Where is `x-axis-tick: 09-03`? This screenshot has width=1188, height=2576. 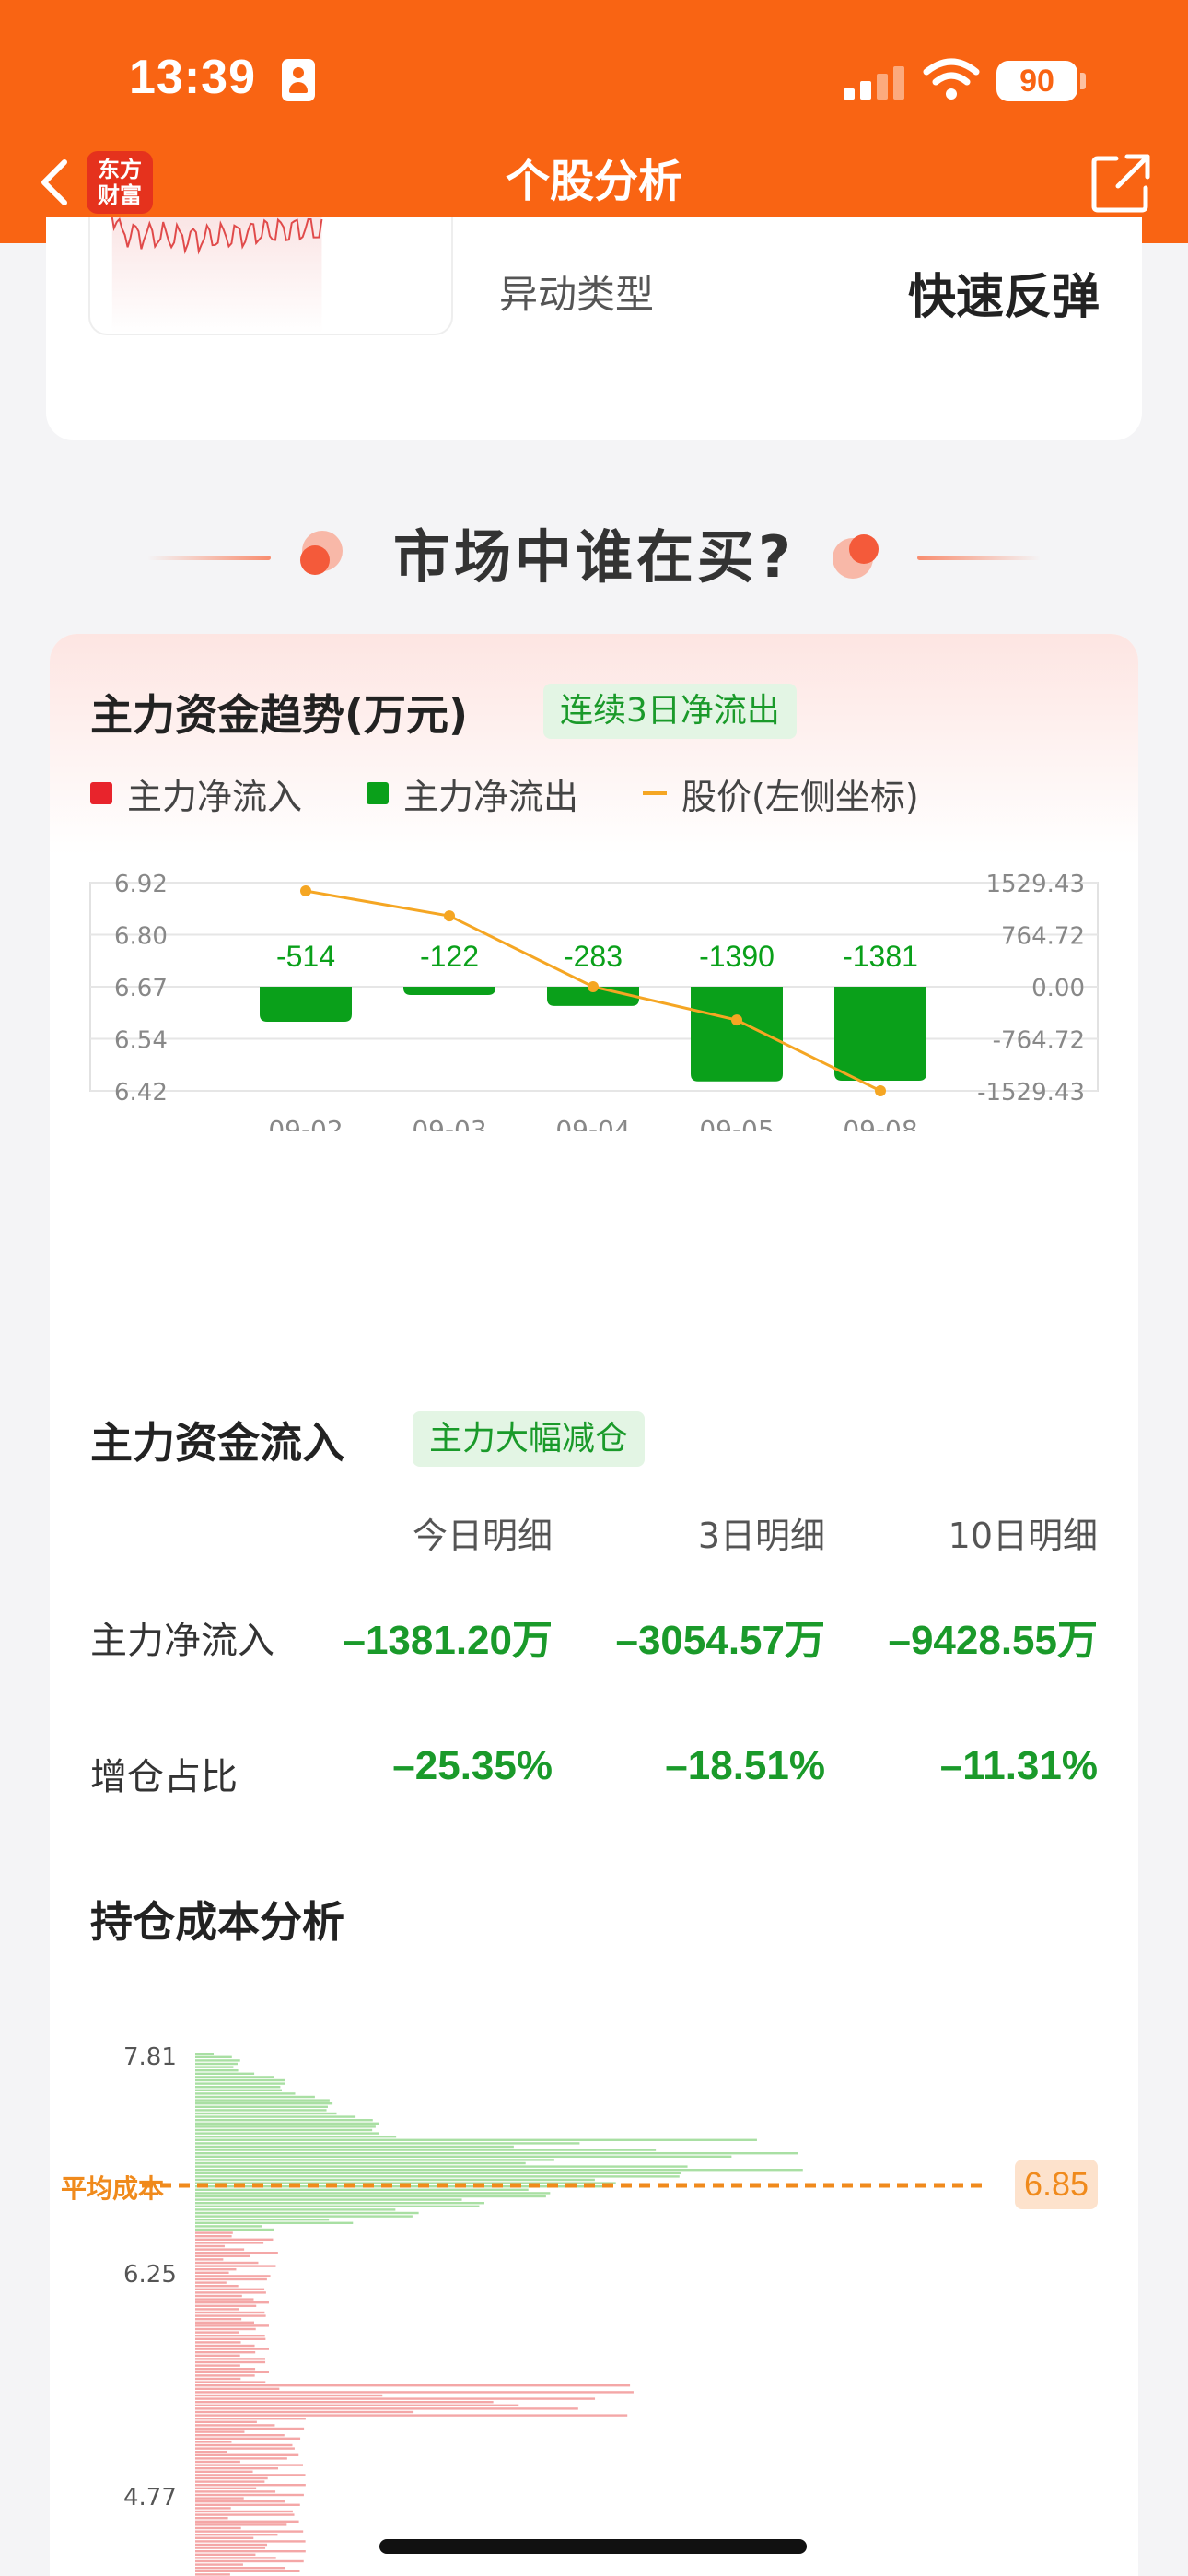 x-axis-tick: 09-03 is located at coordinates (449, 1123).